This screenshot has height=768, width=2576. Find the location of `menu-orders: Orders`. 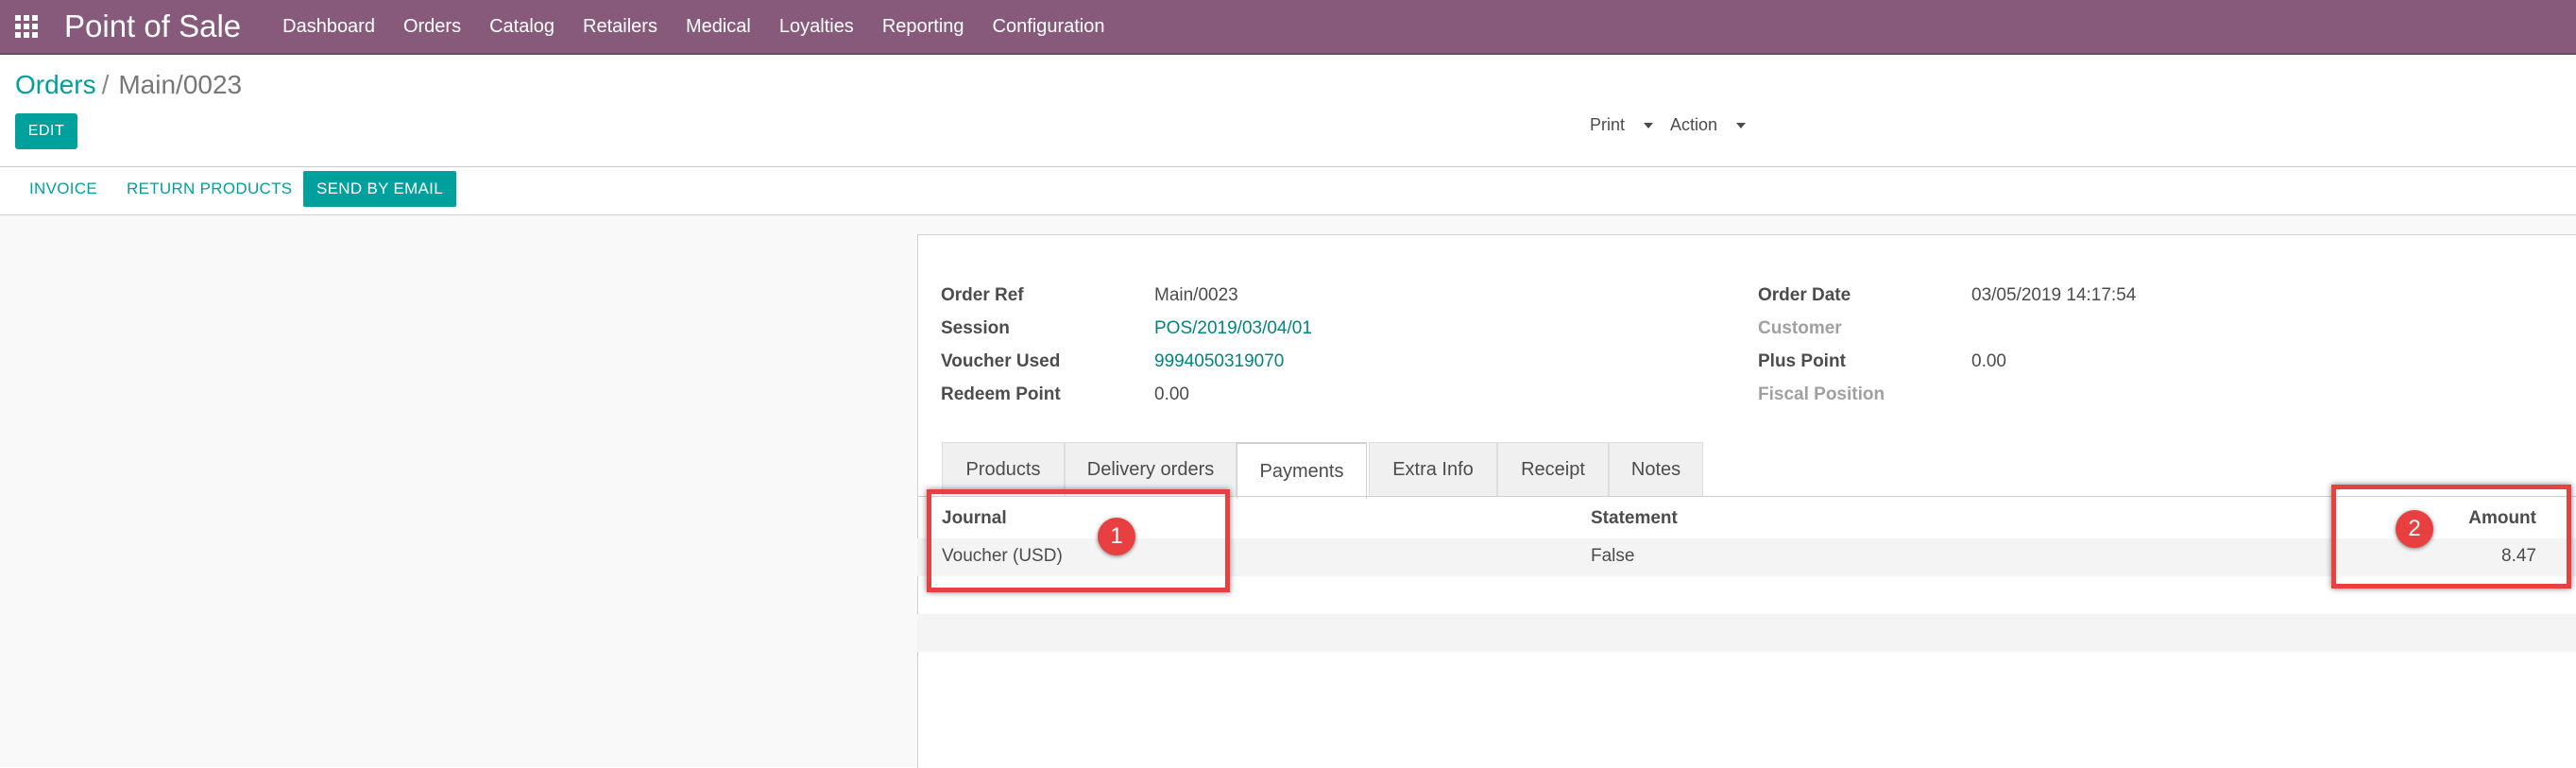

menu-orders: Orders is located at coordinates (432, 27).